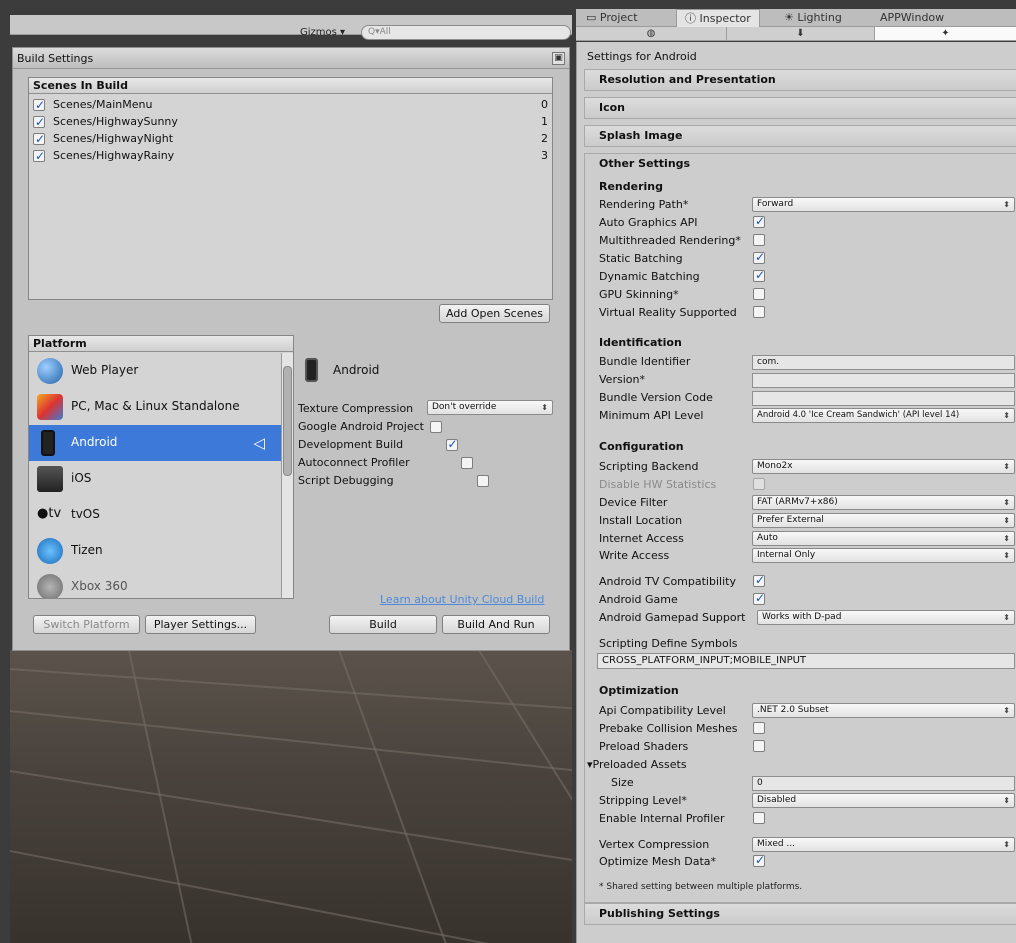 The height and width of the screenshot is (943, 1016). I want to click on scene-search-input: Q▾All, so click(466, 32).